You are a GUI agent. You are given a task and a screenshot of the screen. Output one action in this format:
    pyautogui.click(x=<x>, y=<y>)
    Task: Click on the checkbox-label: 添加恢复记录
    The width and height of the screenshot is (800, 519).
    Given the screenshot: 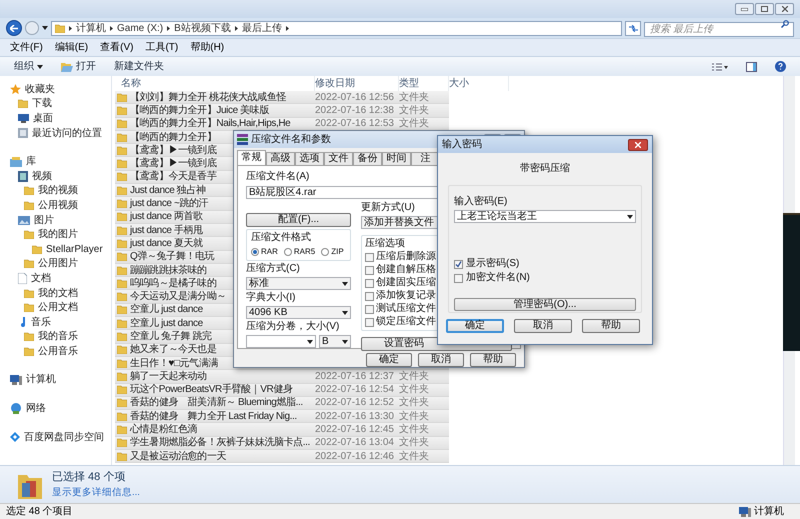 What is the action you would take?
    pyautogui.click(x=406, y=296)
    